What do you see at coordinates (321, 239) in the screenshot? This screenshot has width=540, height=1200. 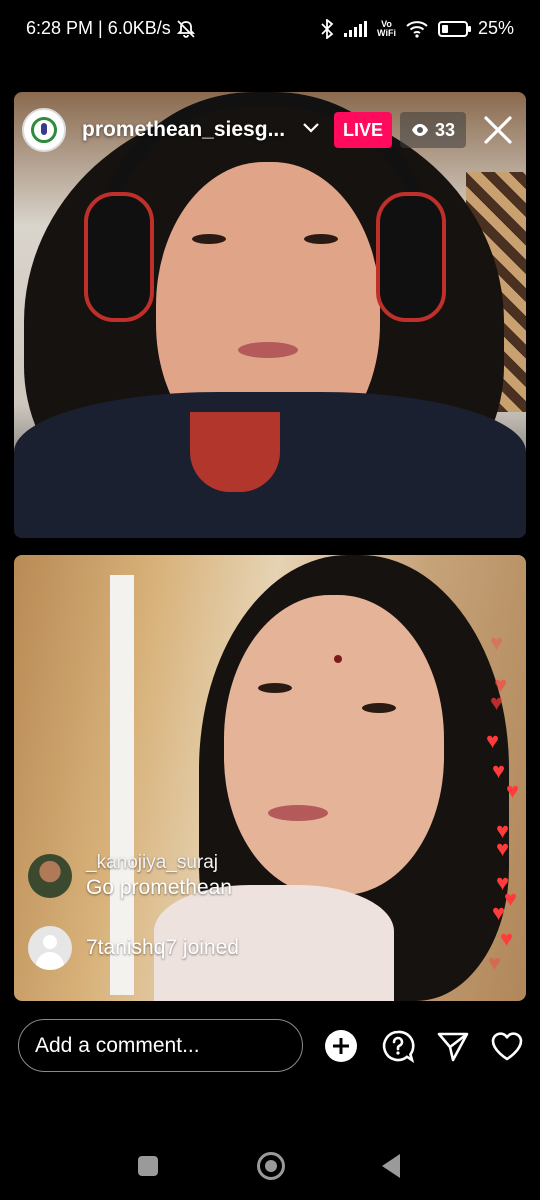 I see `host-eye-right` at bounding box center [321, 239].